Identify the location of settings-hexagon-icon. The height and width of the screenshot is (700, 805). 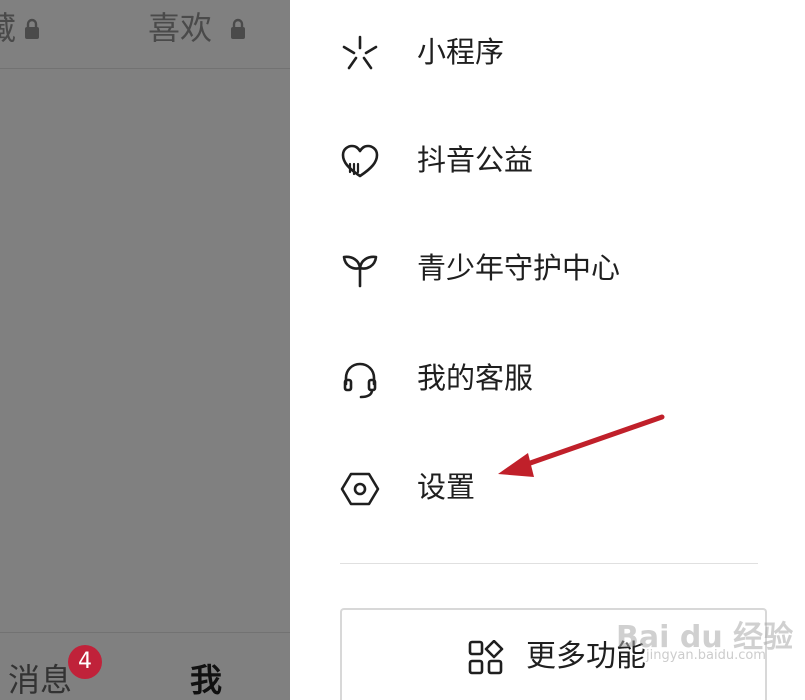
(360, 489).